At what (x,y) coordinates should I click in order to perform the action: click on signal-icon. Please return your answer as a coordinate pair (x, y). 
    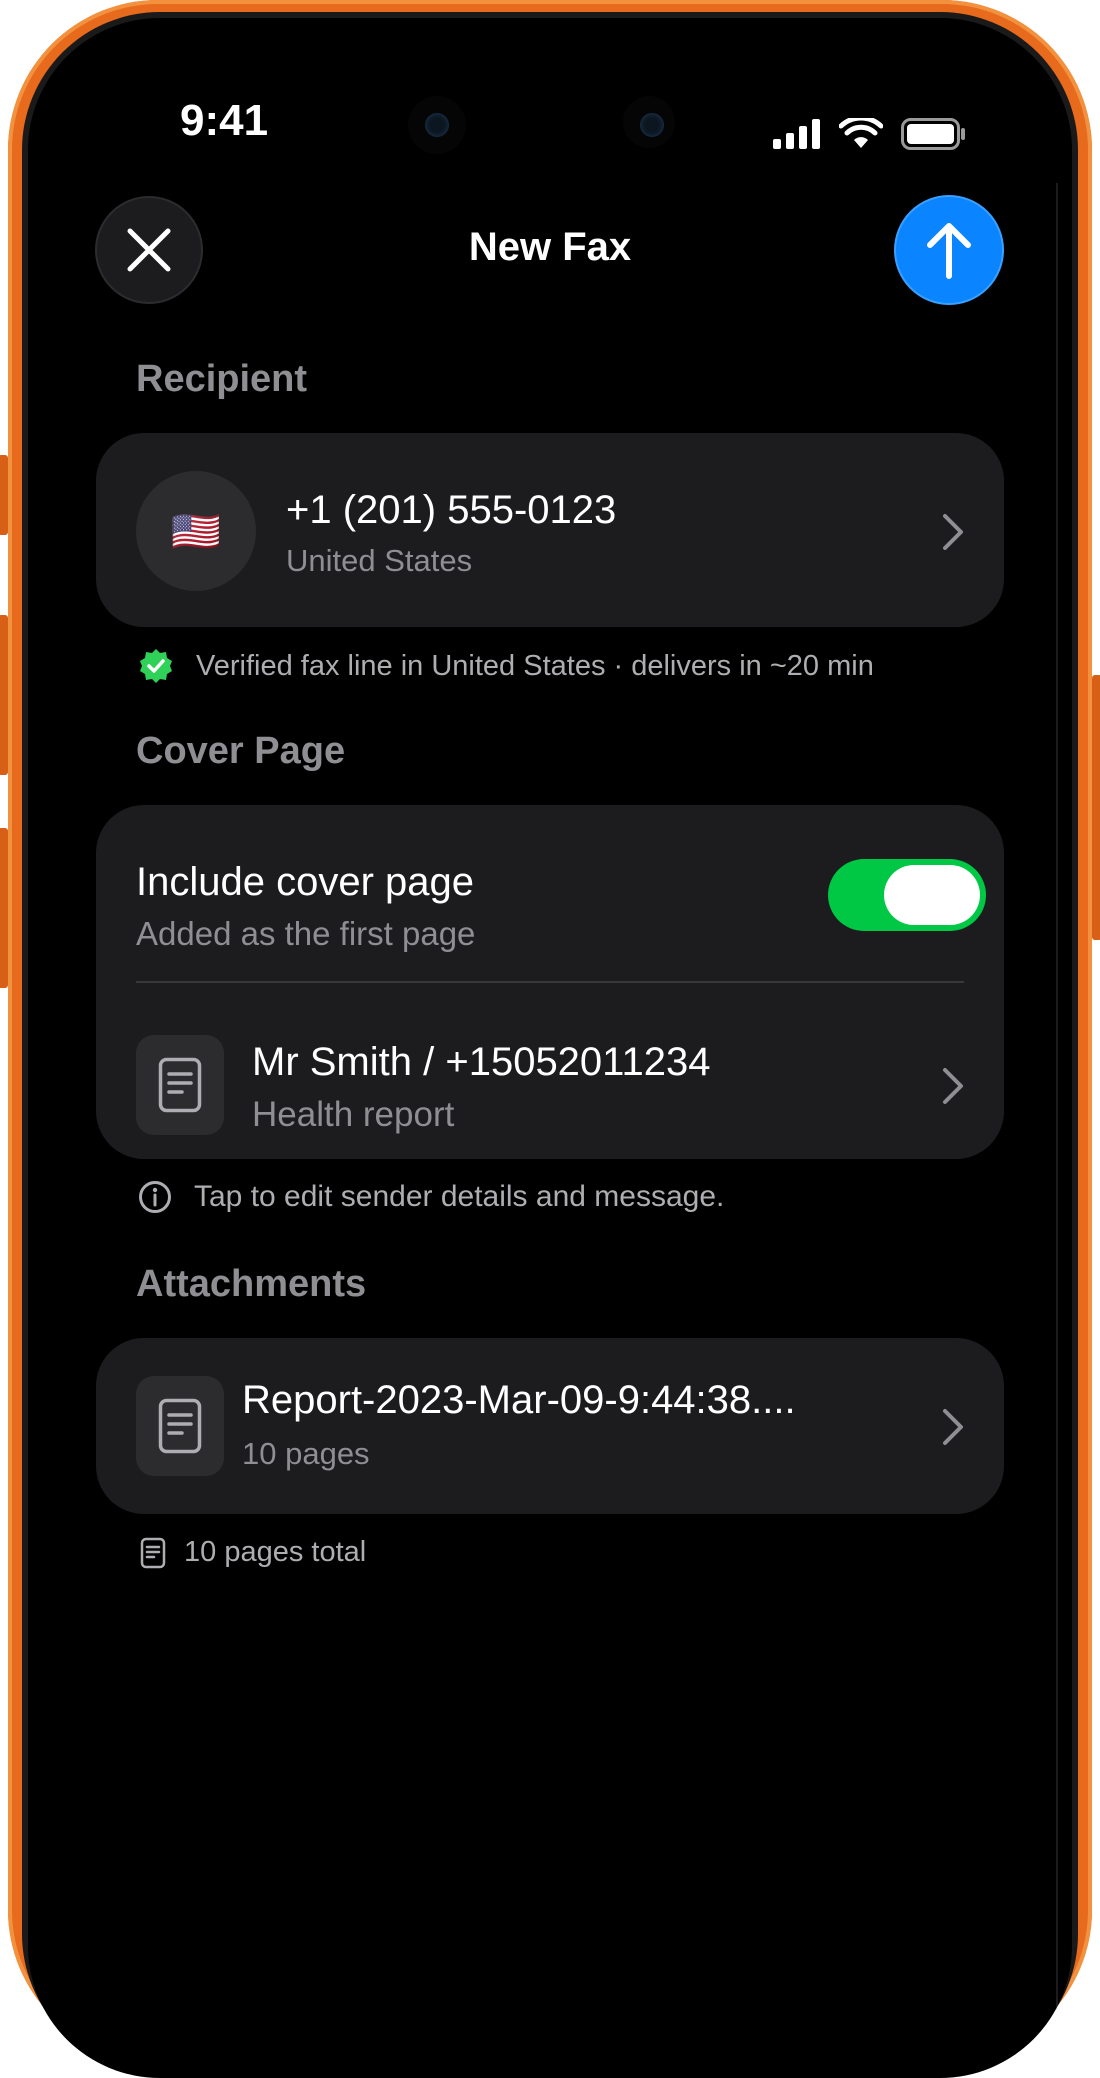
    Looking at the image, I should click on (796, 134).